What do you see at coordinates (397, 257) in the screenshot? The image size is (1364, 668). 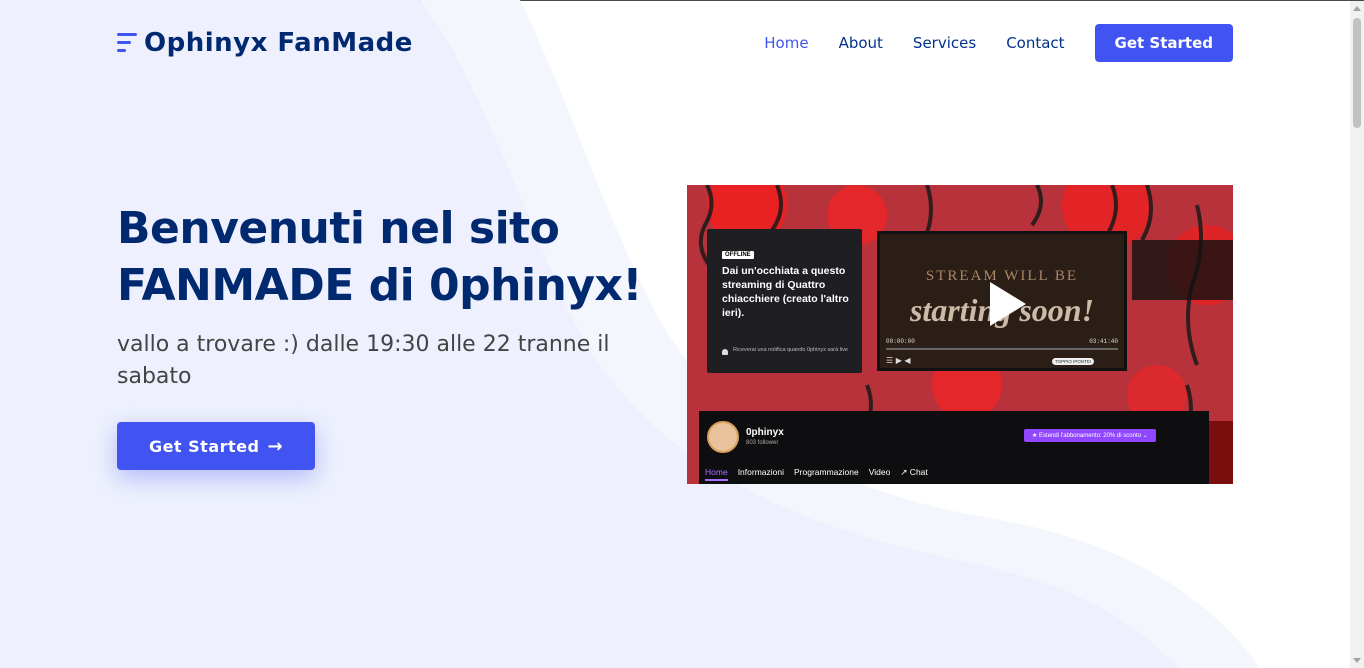 I see `hero-title: Benvenuti nel sito FANMADE di 0phinyx!` at bounding box center [397, 257].